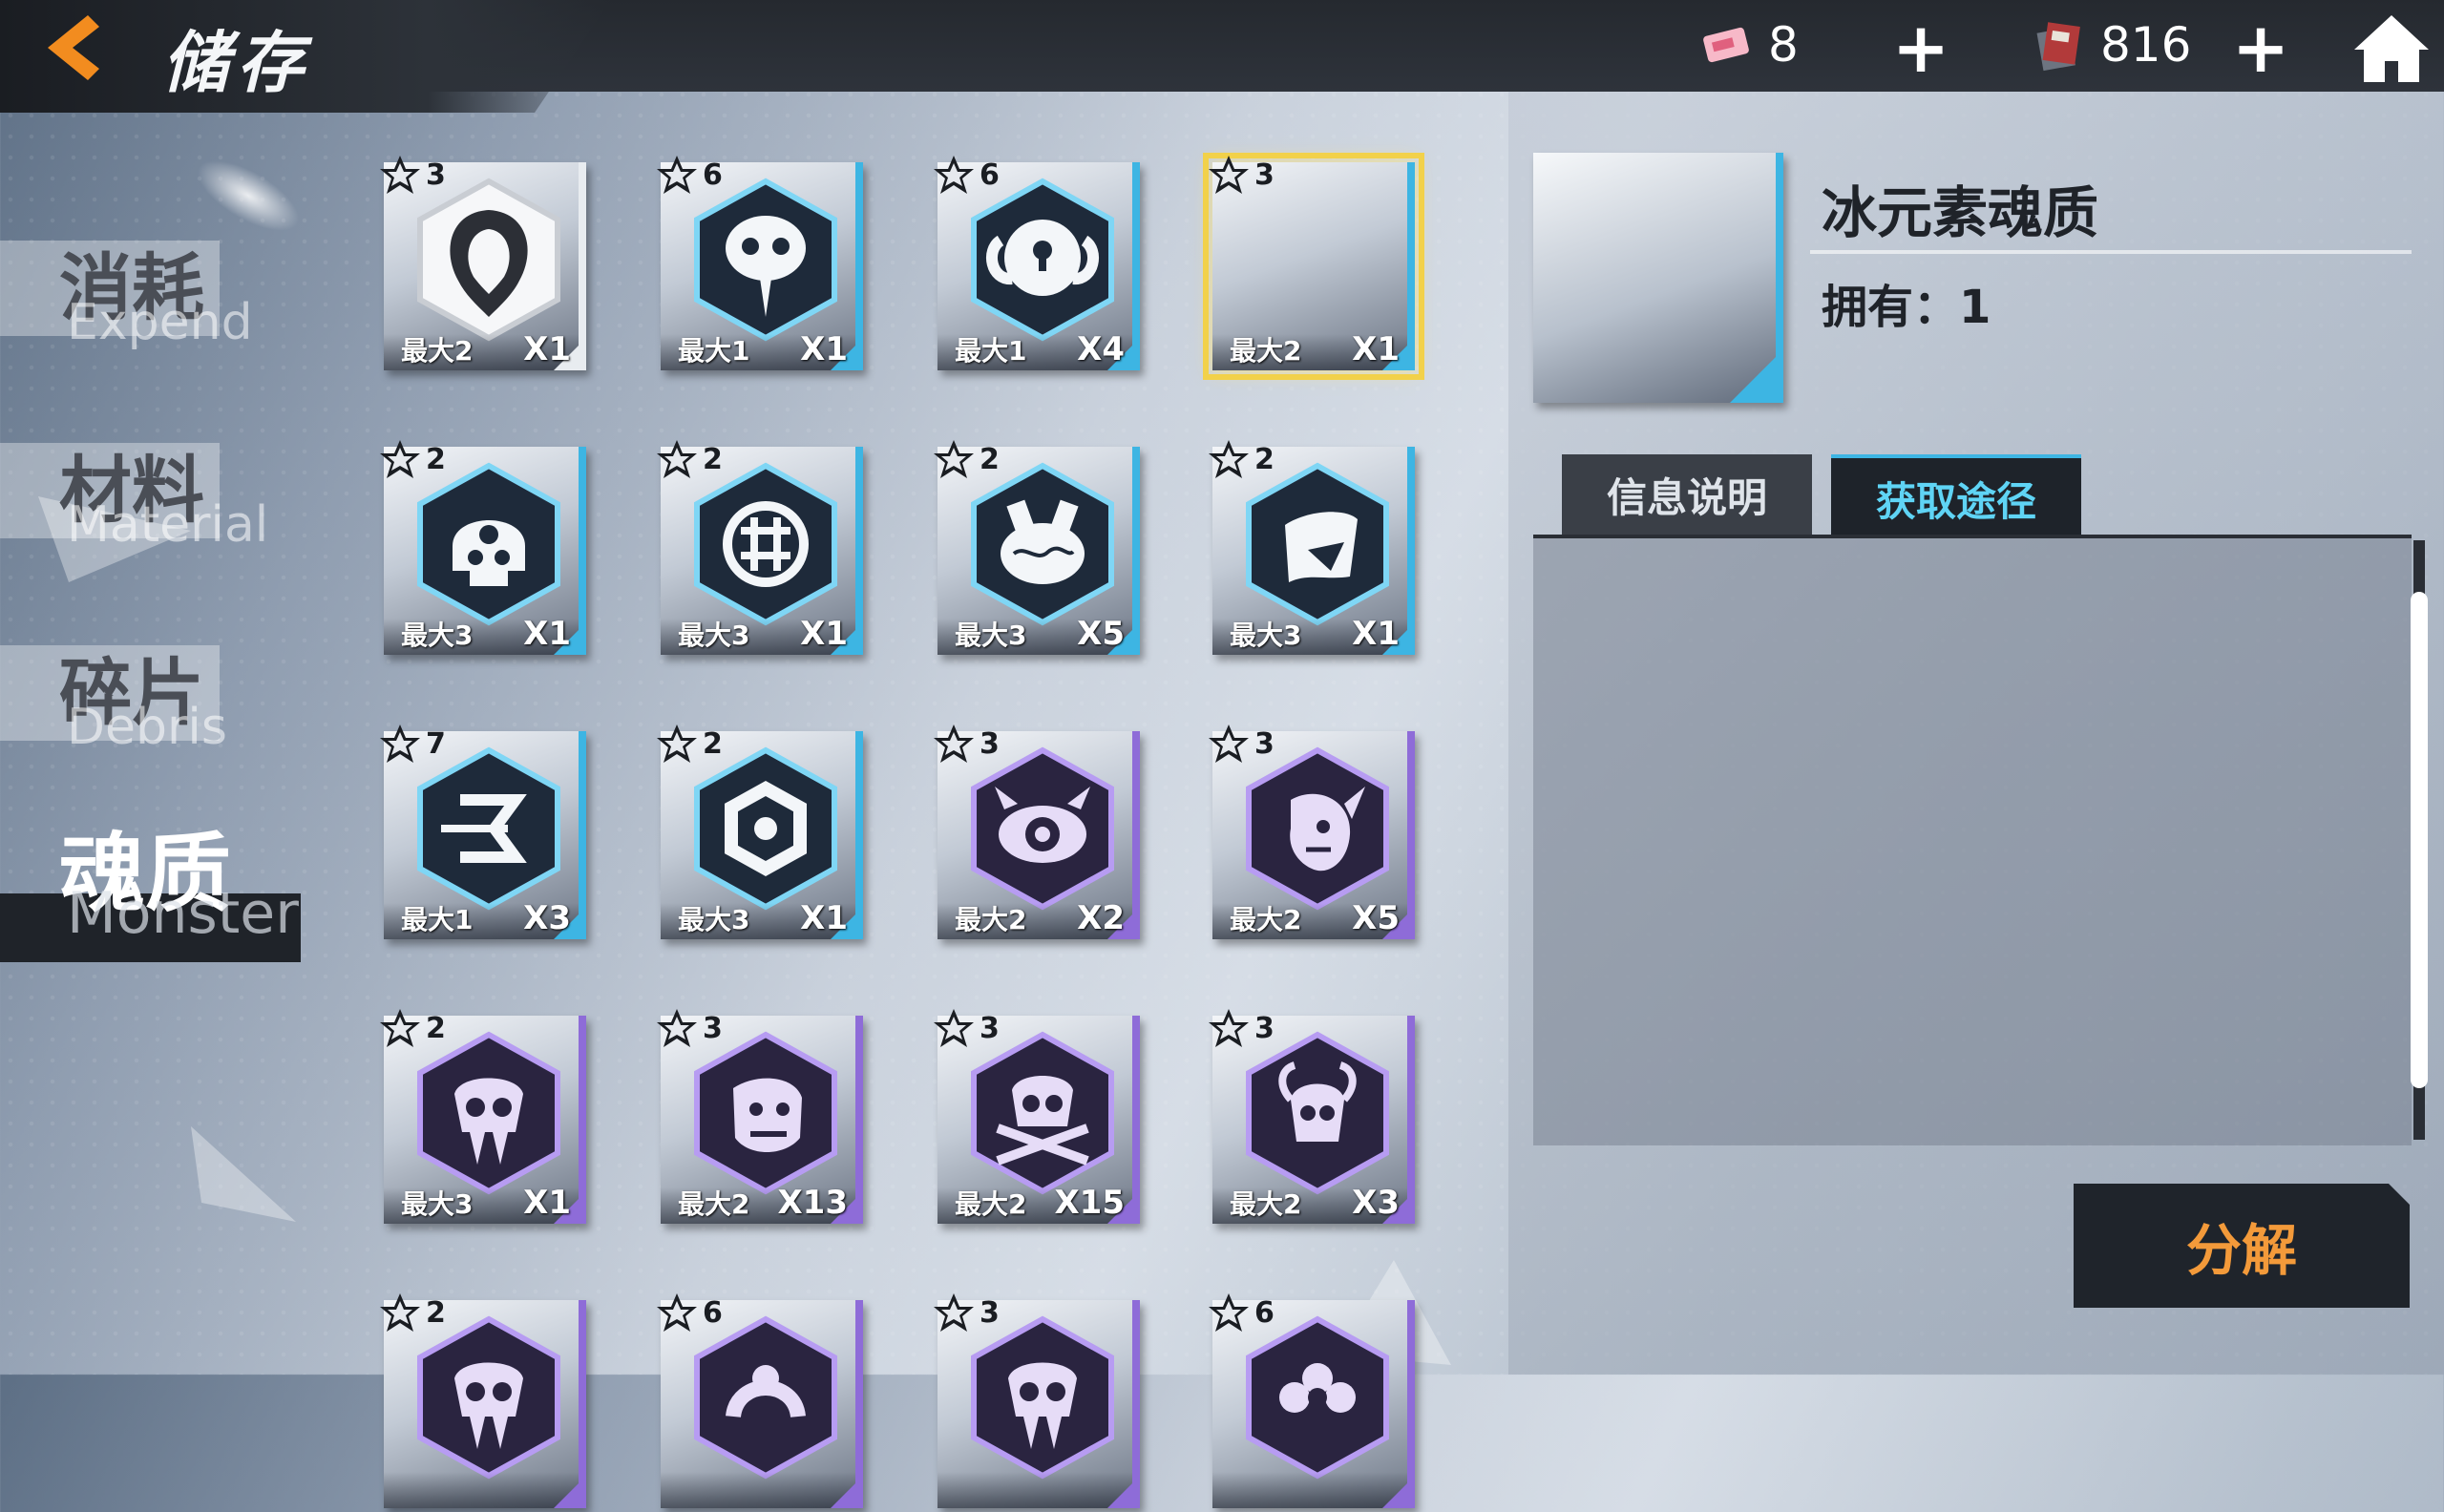  What do you see at coordinates (758, 263) in the screenshot?
I see `inventory-item: 最大1 X1 6` at bounding box center [758, 263].